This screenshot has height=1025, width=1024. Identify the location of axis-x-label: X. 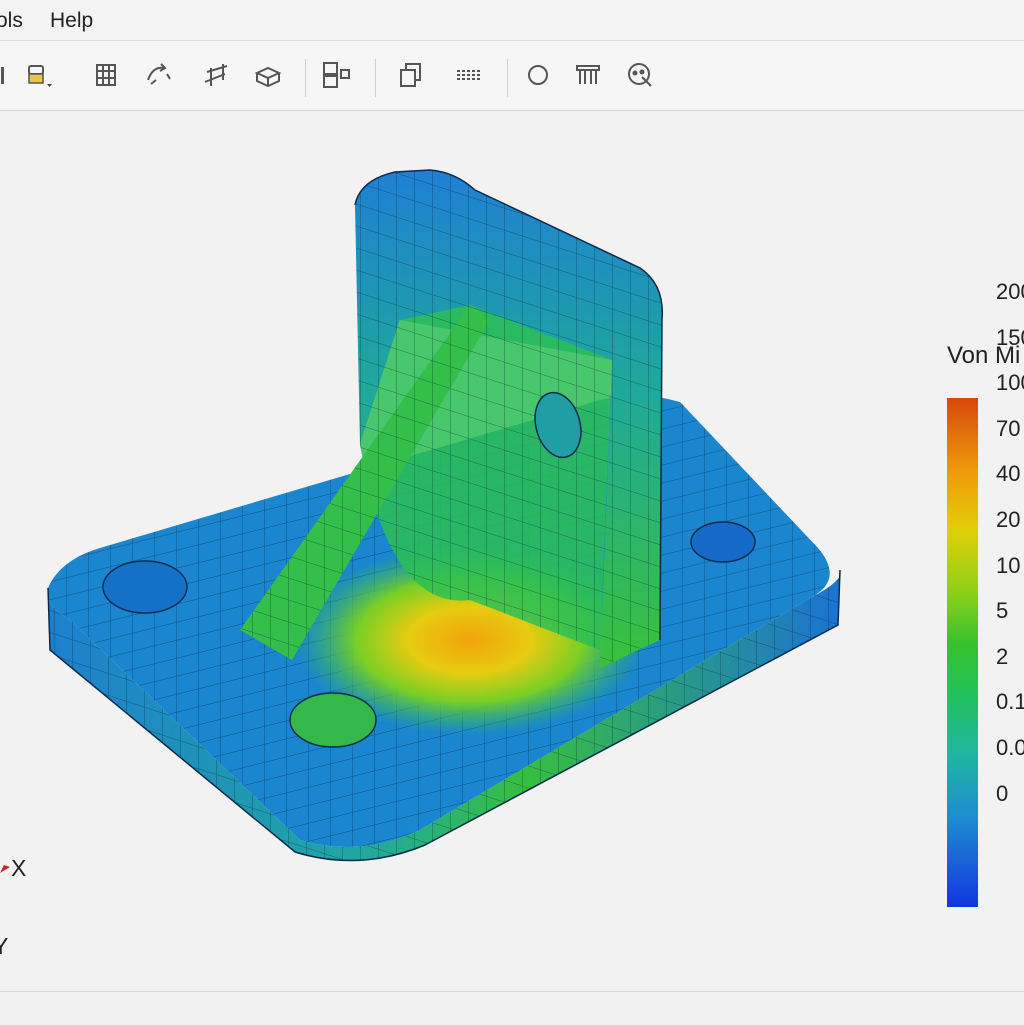
(19, 868).